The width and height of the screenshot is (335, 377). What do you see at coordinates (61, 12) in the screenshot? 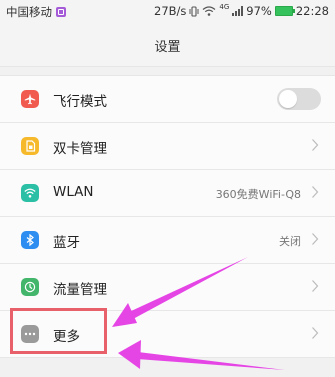
I see `notification-icon` at bounding box center [61, 12].